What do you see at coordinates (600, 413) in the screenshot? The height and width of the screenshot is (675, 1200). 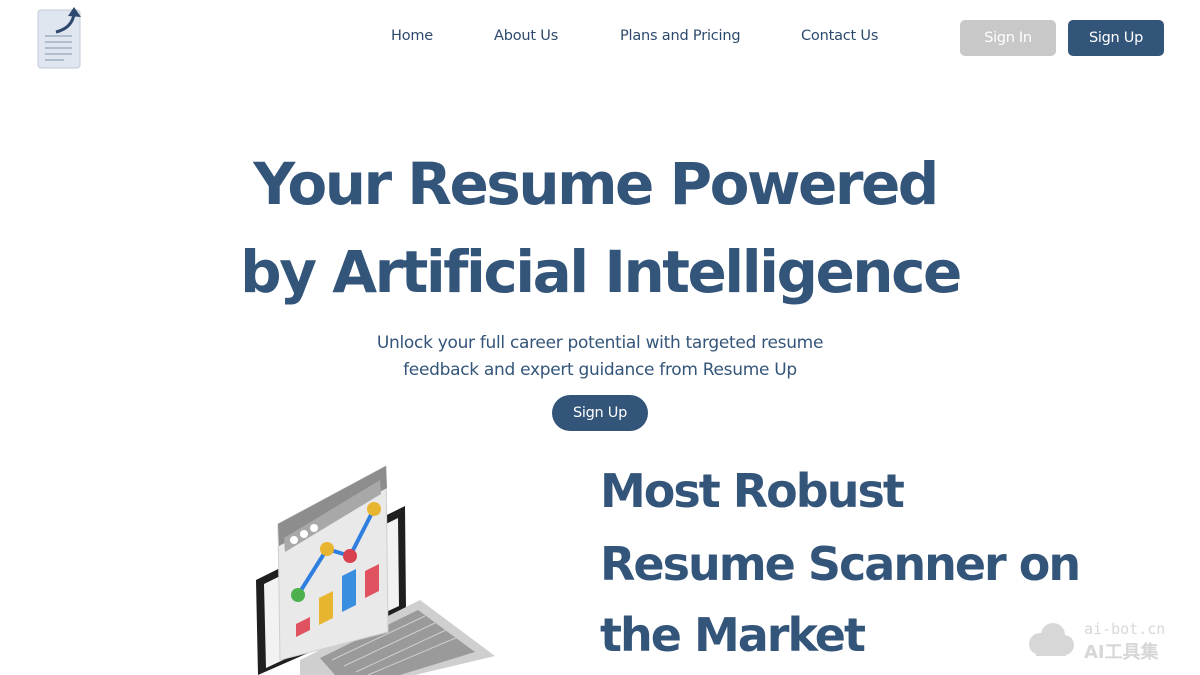 I see `hero-sign-up-button: Sign Up` at bounding box center [600, 413].